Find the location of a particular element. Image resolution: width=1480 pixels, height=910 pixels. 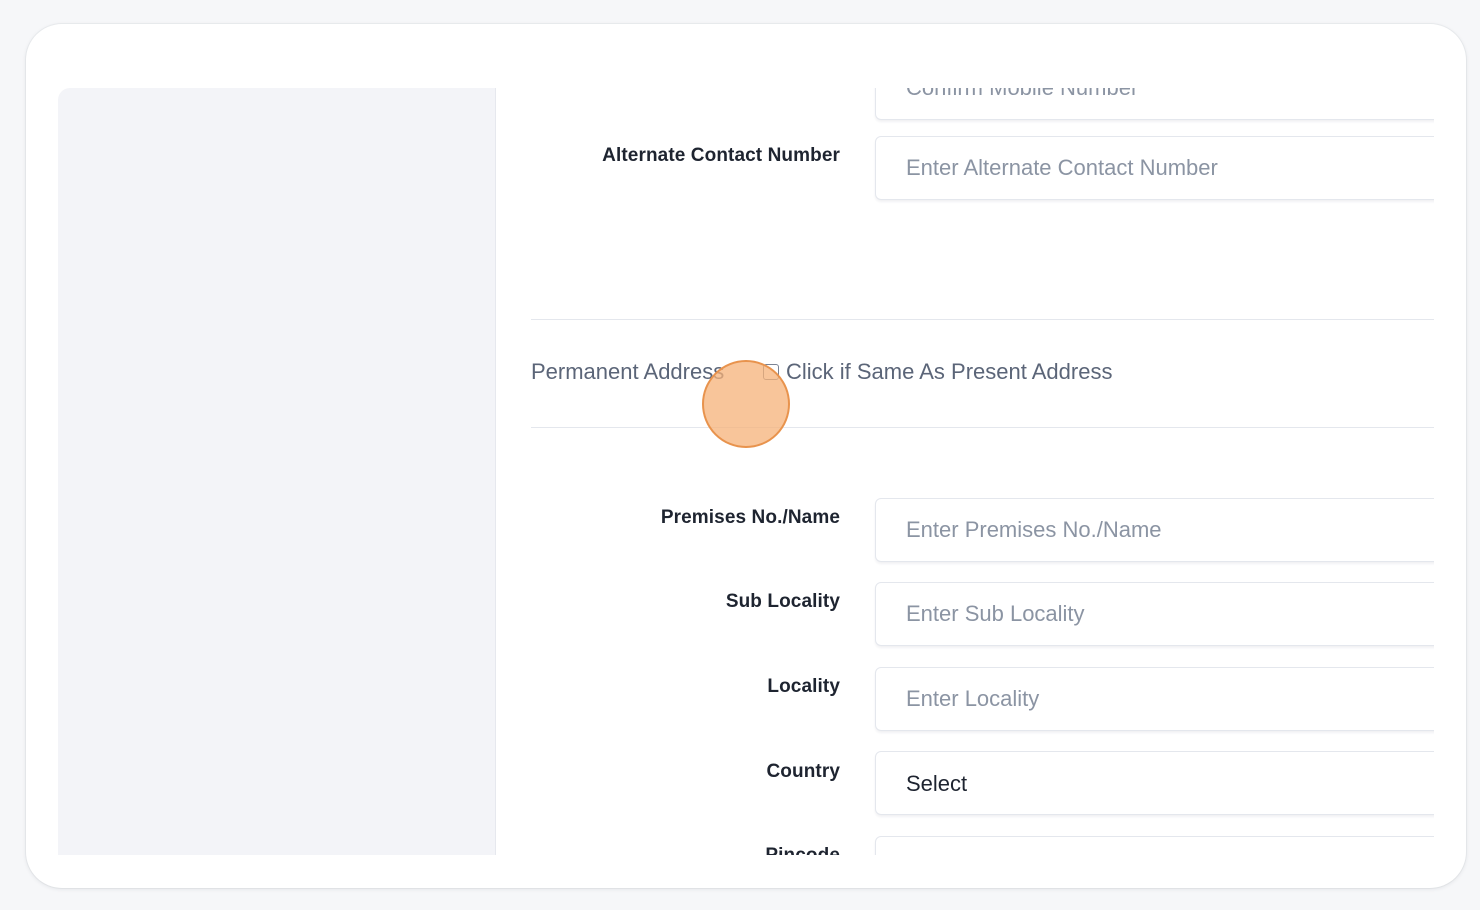

pincode-label: Pincode is located at coordinates (668, 850).